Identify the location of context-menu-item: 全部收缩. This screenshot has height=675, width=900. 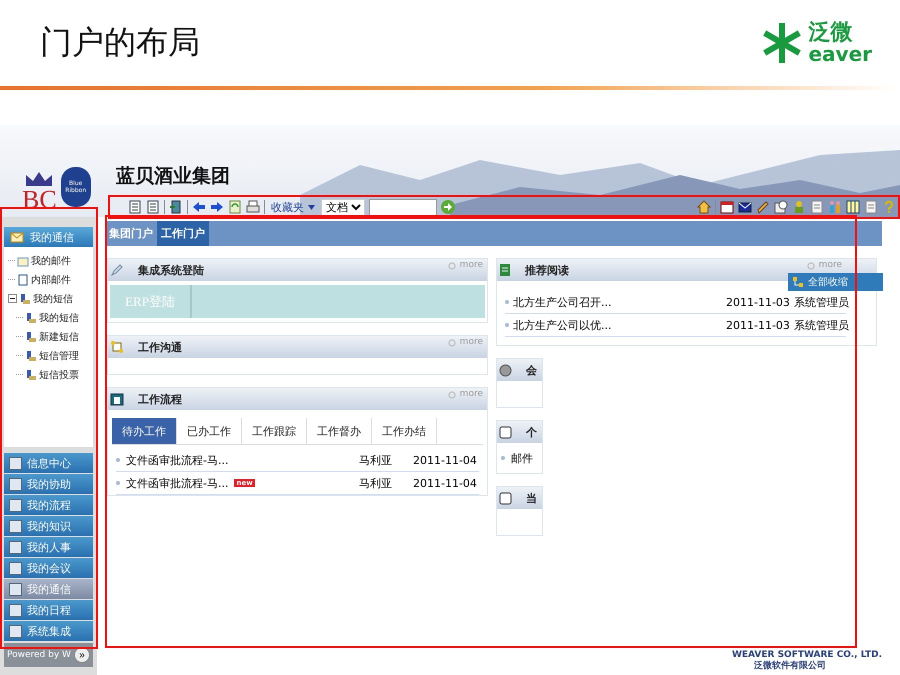
(835, 282).